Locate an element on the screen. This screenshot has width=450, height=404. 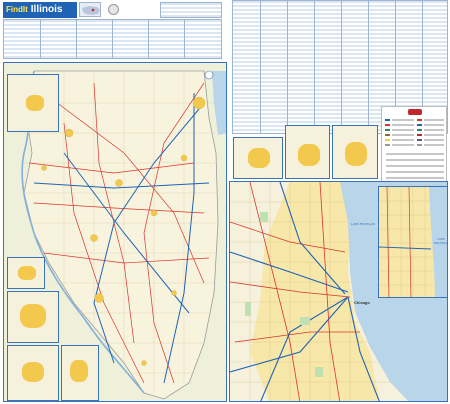
chicago-city-label: Chicago is located at coordinates (362, 302).